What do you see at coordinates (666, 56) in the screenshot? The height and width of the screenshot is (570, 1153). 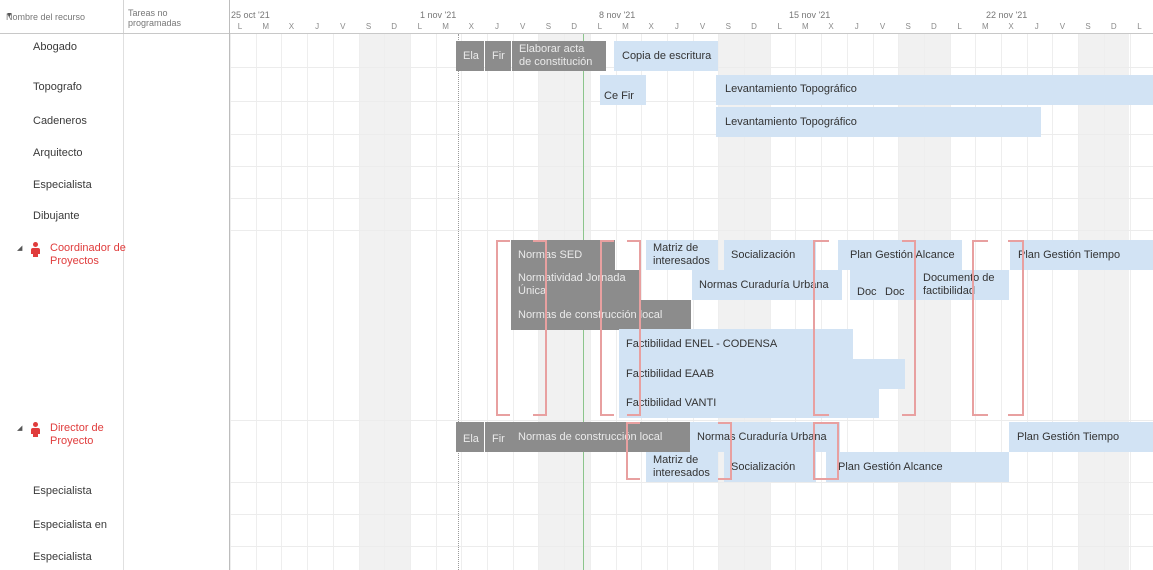 I see `task-bar: Copia de escritura` at bounding box center [666, 56].